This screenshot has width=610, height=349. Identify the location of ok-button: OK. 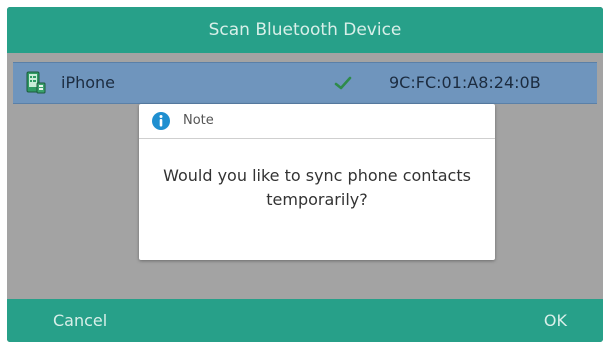
(555, 320).